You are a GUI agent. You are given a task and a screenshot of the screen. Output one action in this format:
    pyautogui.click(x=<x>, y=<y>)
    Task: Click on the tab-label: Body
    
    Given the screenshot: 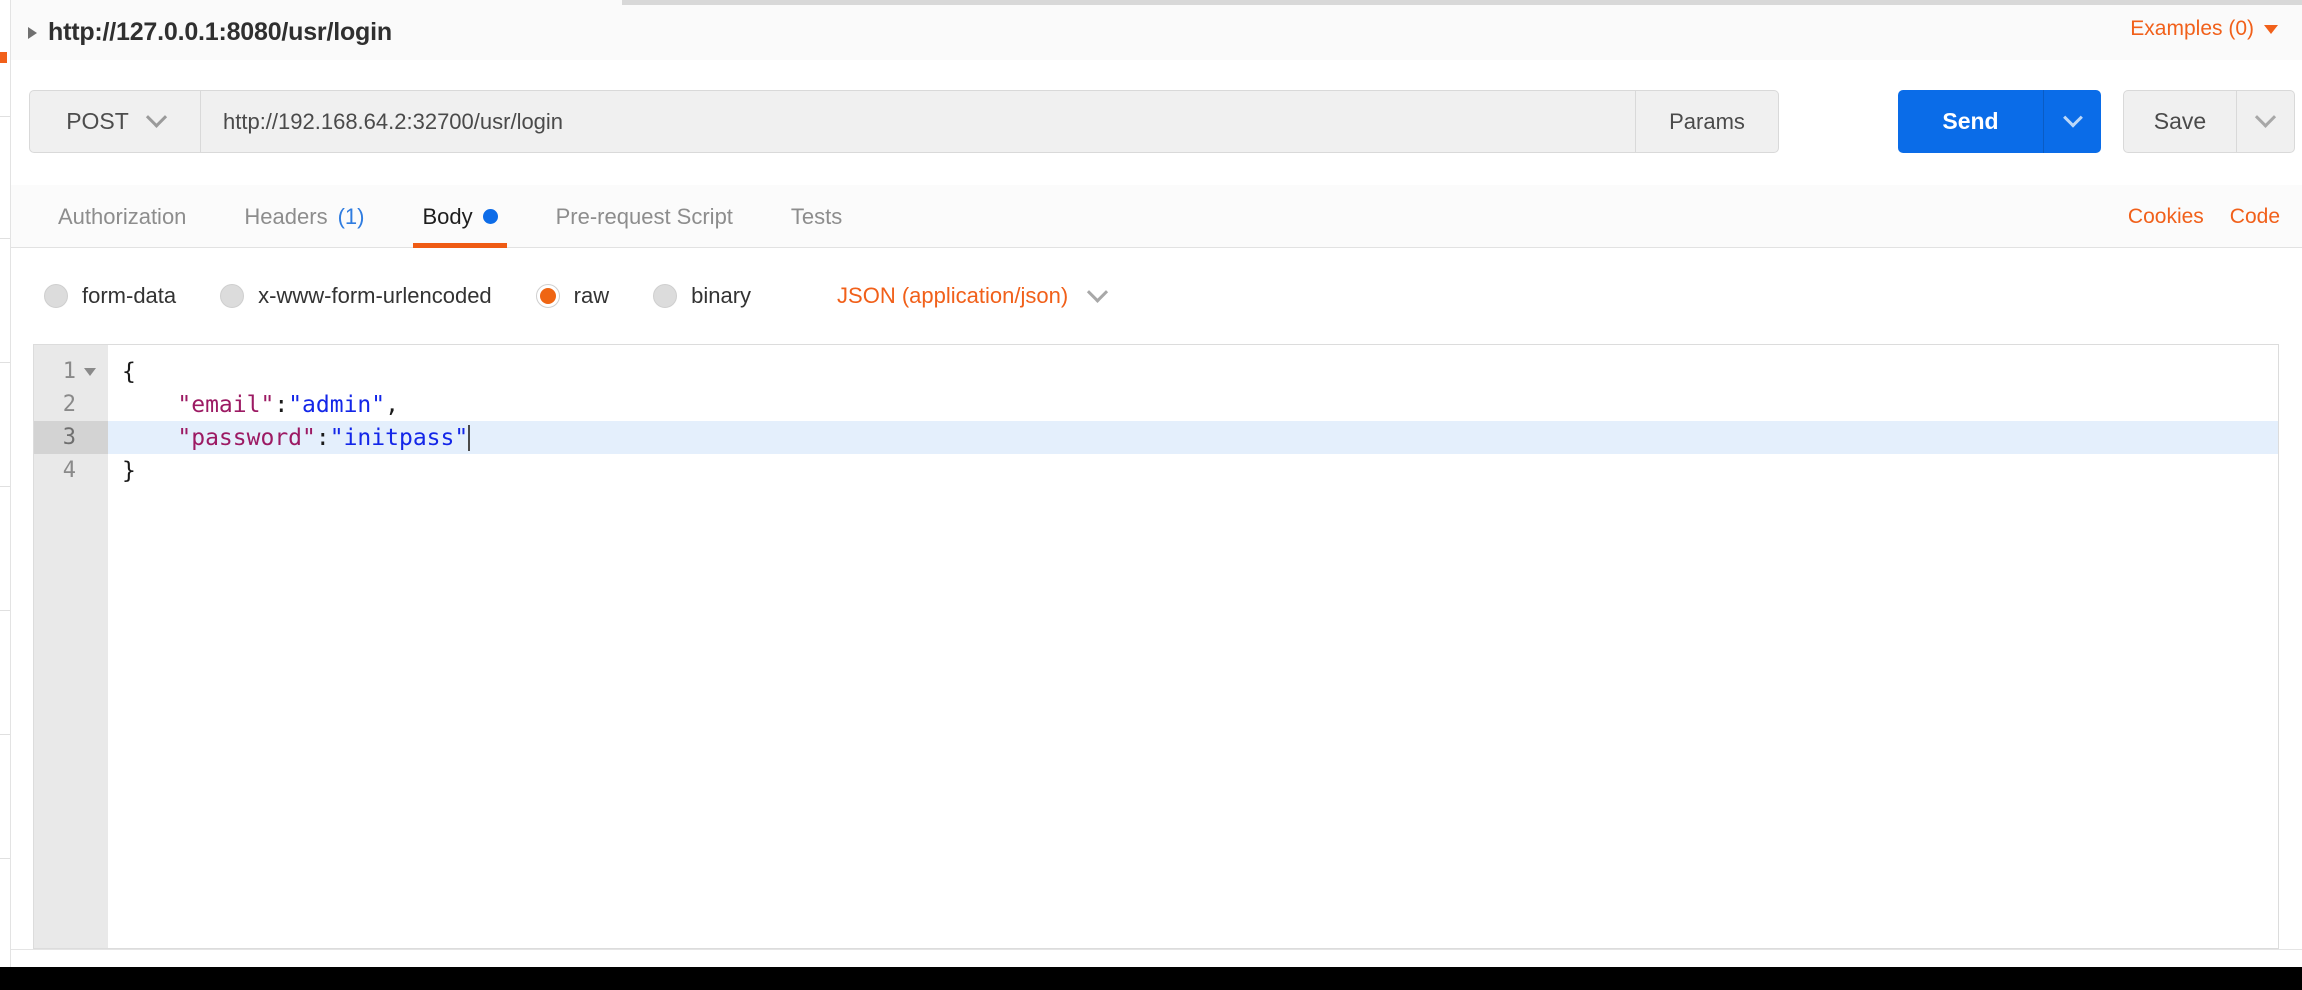 What is the action you would take?
    pyautogui.click(x=447, y=216)
    